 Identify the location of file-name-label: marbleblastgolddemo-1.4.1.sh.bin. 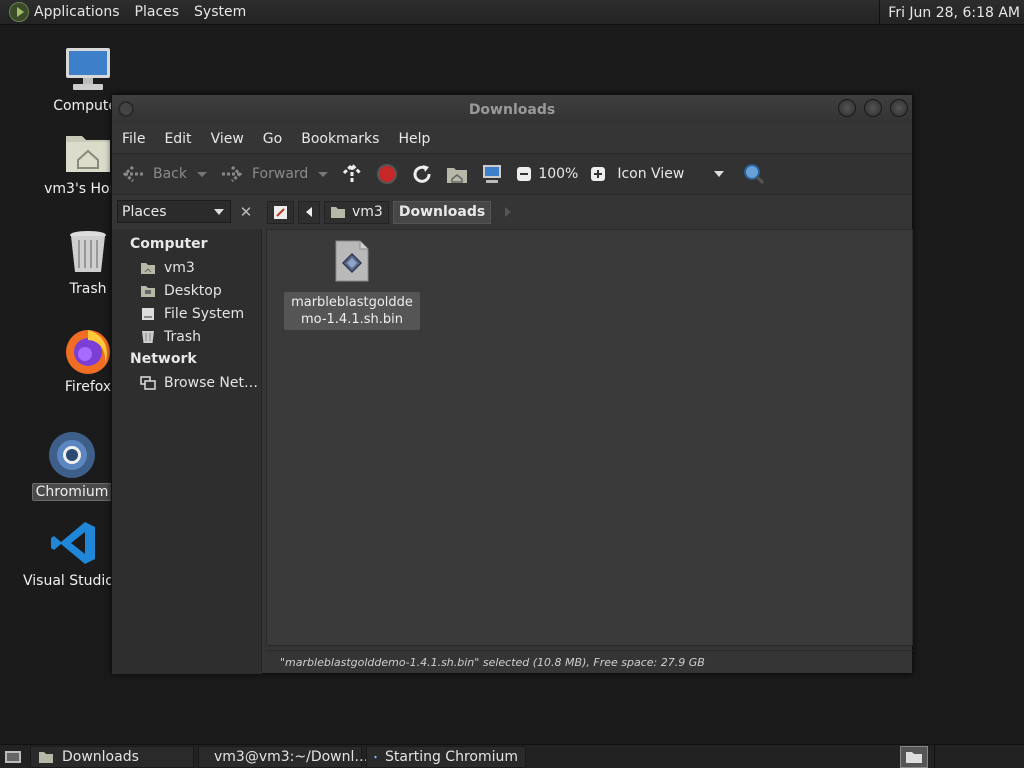
(352, 311).